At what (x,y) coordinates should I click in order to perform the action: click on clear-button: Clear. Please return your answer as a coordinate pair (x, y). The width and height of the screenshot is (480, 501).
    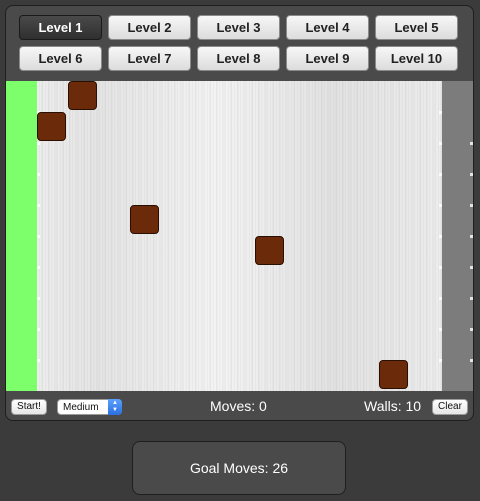
    Looking at the image, I should click on (450, 407).